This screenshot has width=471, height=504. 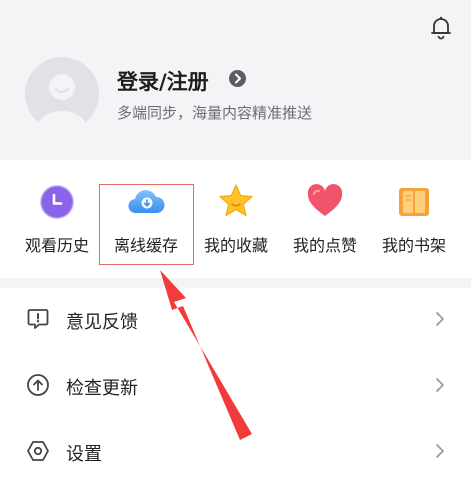 What do you see at coordinates (146, 224) in the screenshot?
I see `highlight-box` at bounding box center [146, 224].